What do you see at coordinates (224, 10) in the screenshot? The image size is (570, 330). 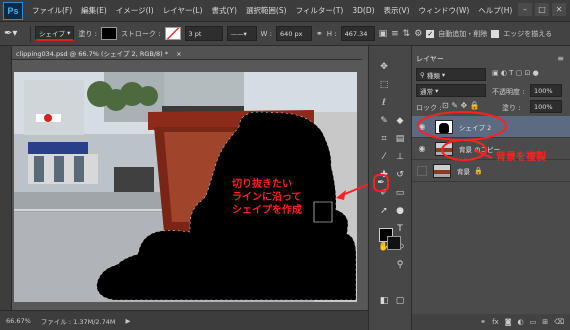 I see `menu-type: 書式(Y)` at bounding box center [224, 10].